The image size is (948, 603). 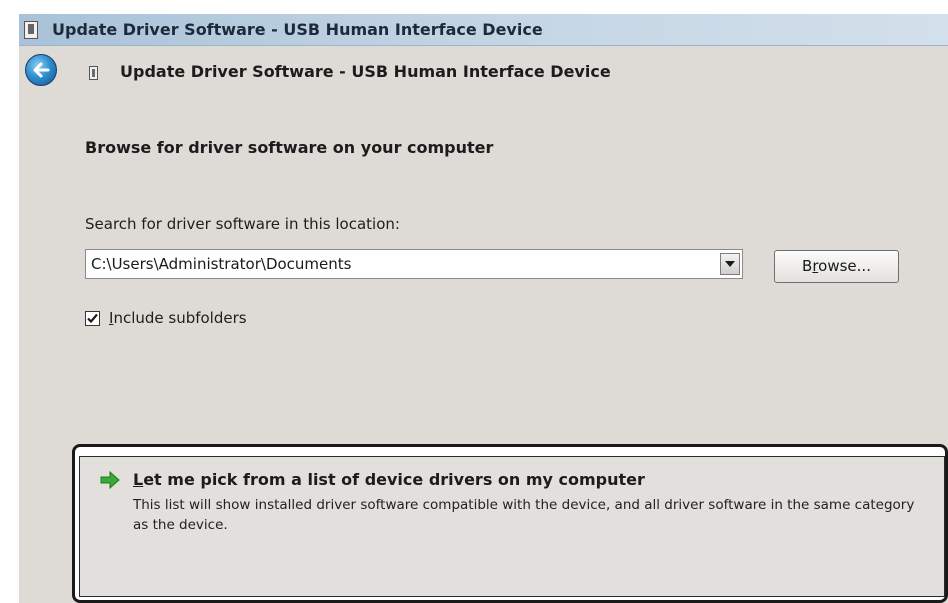 I want to click on include-subfolders-label: Include subfolders, so click(x=178, y=318).